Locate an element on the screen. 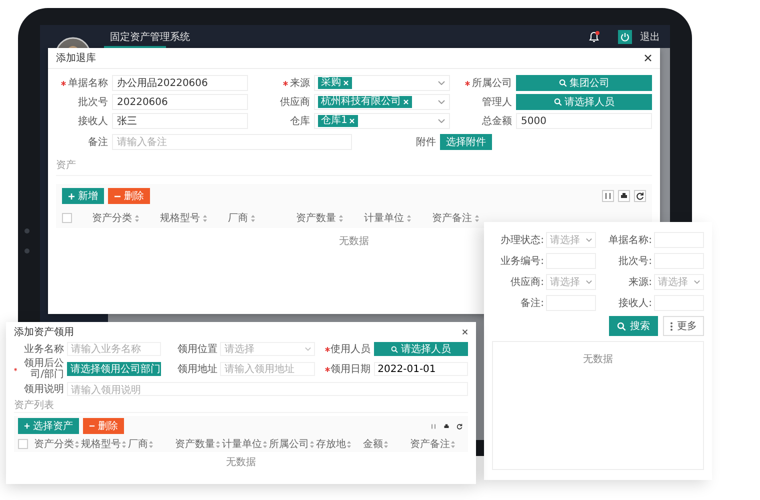  field-label: 备注 is located at coordinates (97, 142).